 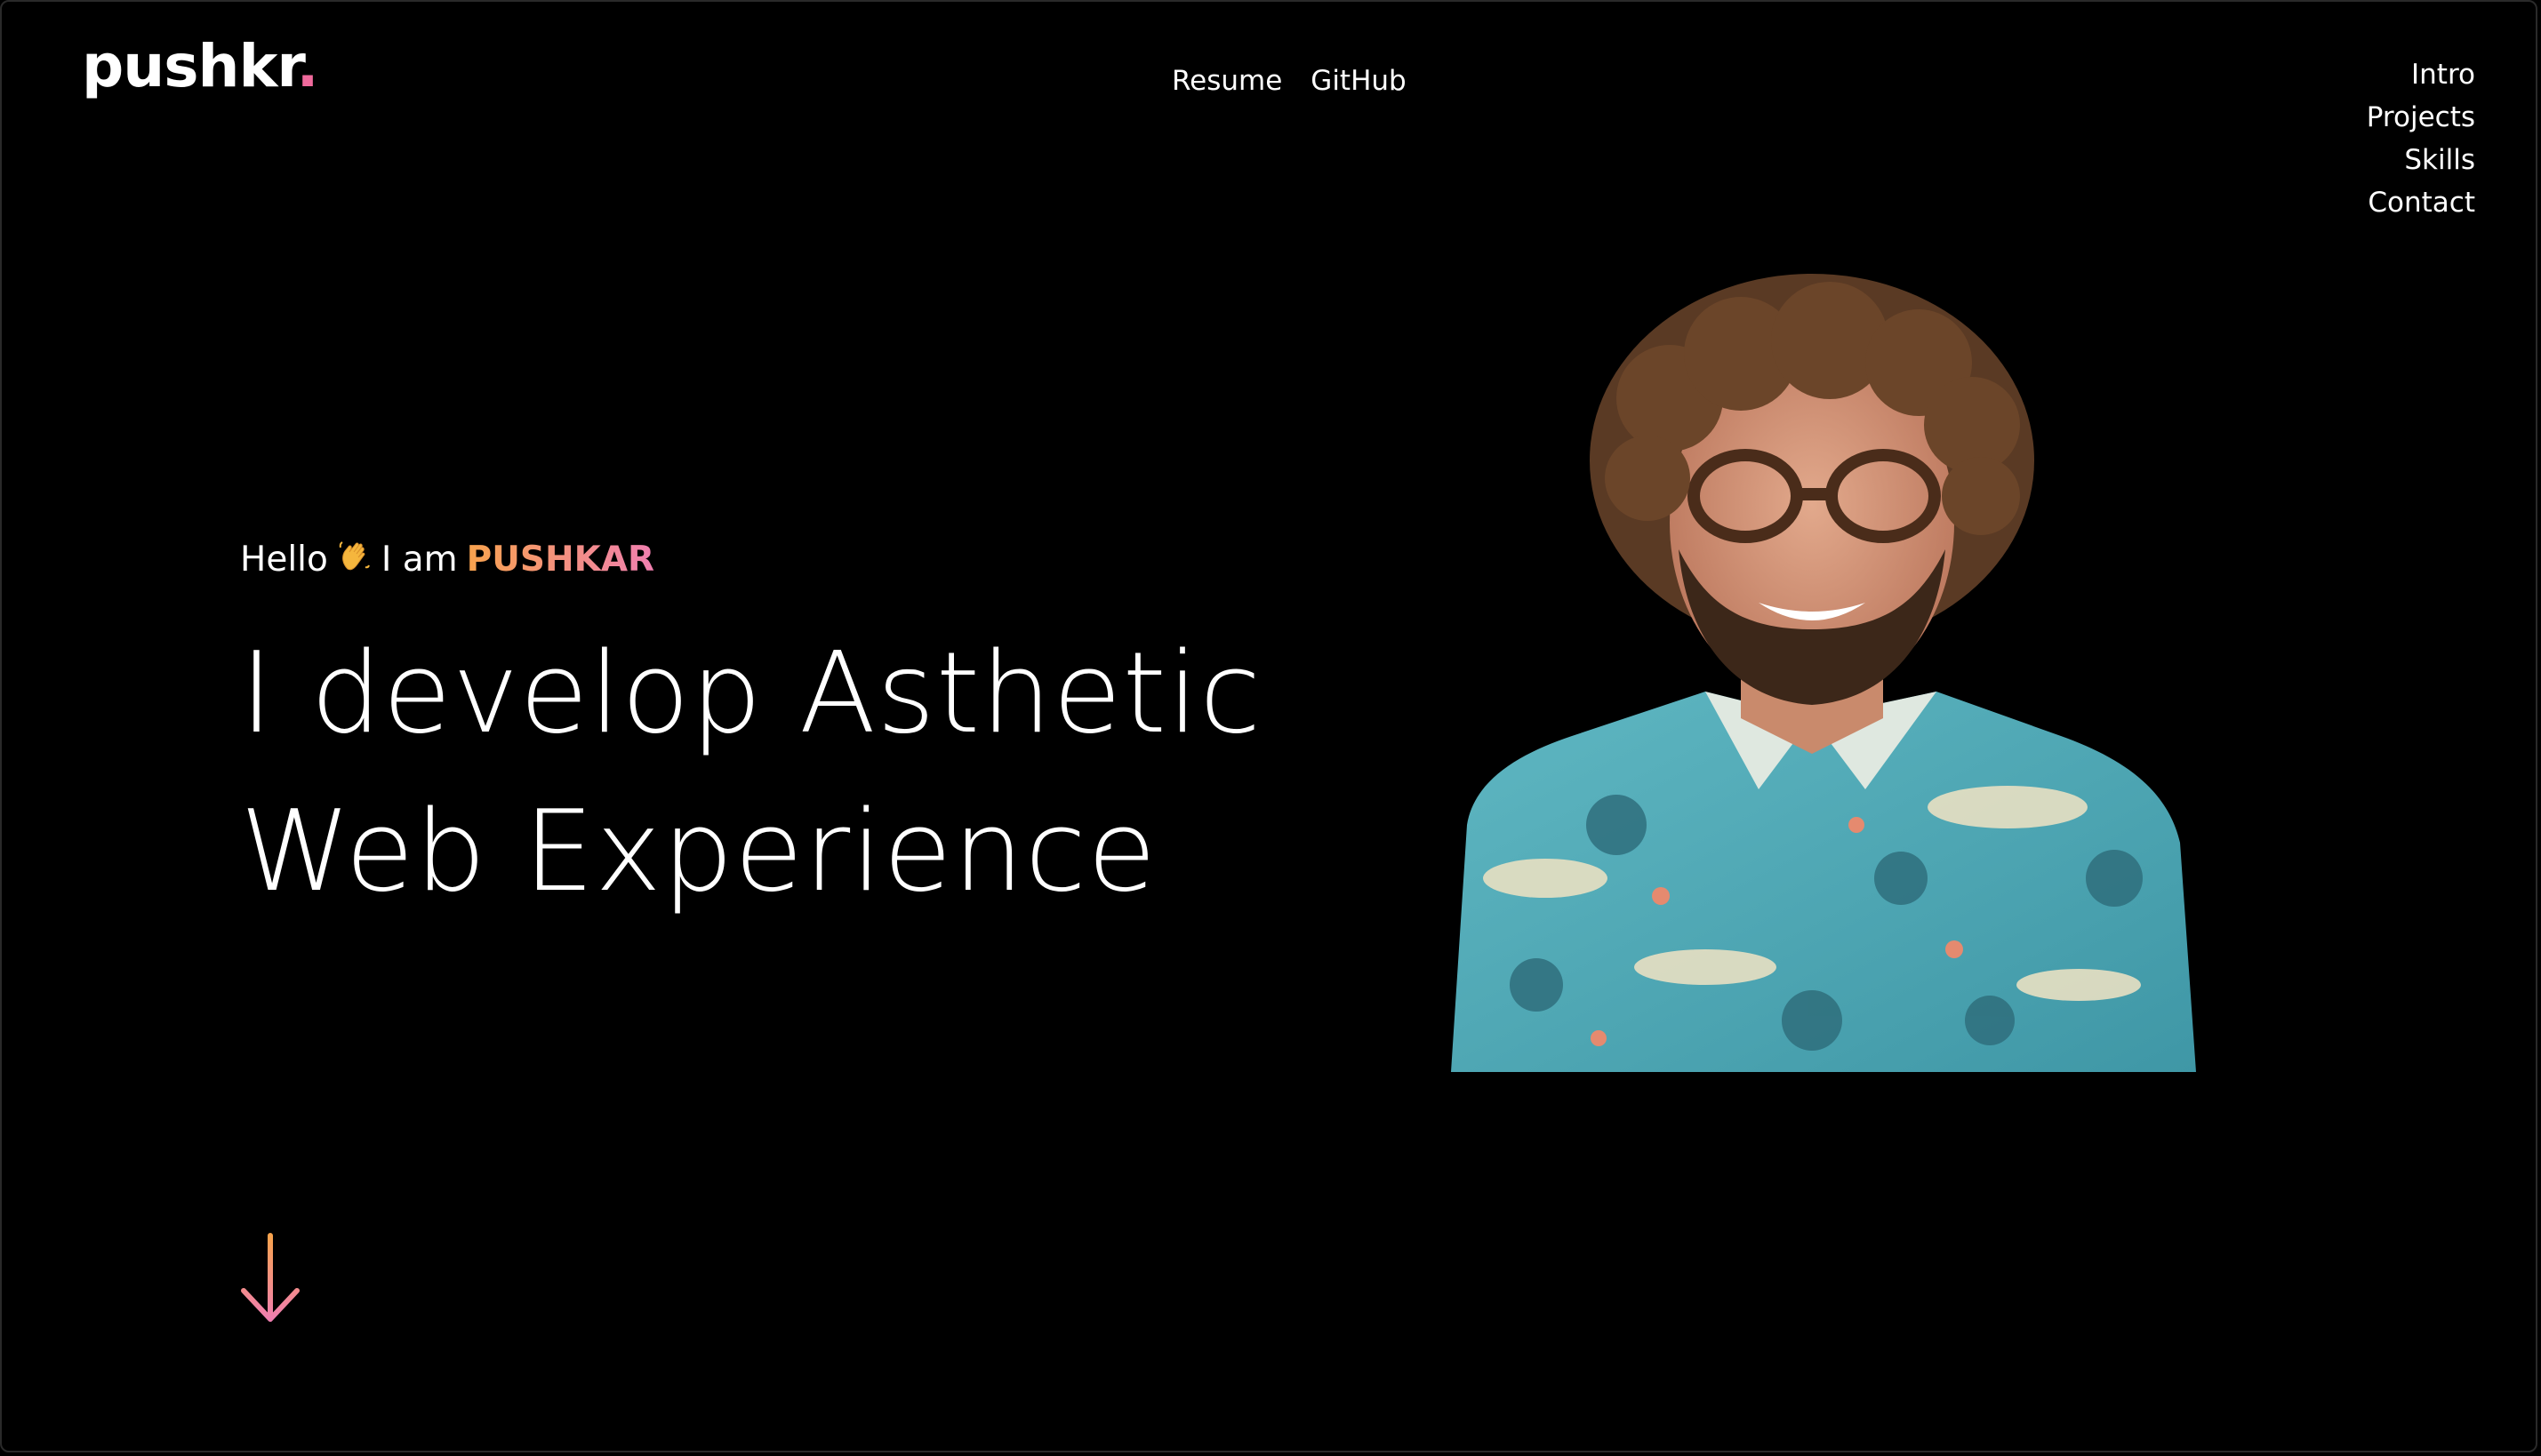 What do you see at coordinates (2443, 75) in the screenshot?
I see `nav-intro: Intro` at bounding box center [2443, 75].